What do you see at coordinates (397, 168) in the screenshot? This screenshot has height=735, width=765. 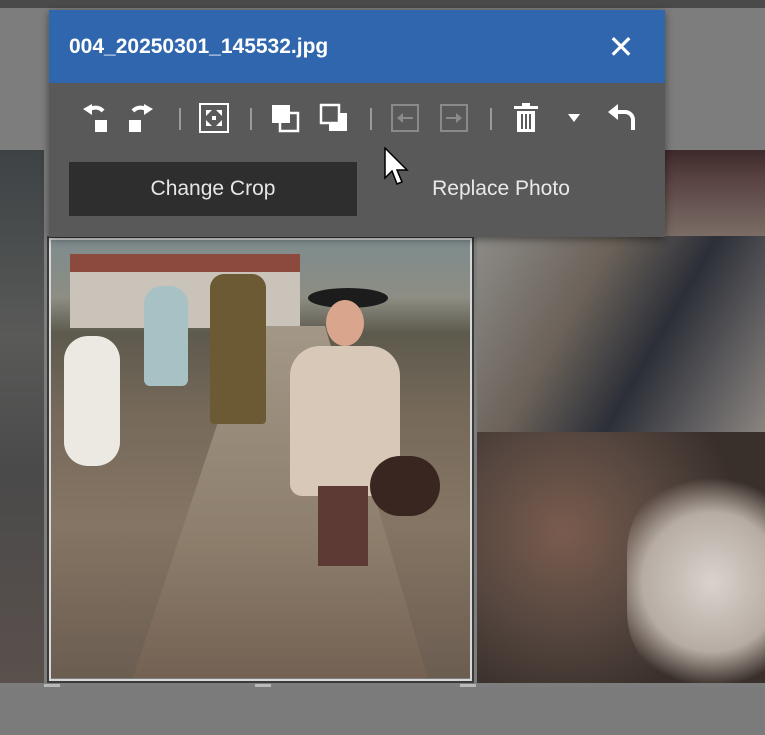 I see `mouse-cursor-icon` at bounding box center [397, 168].